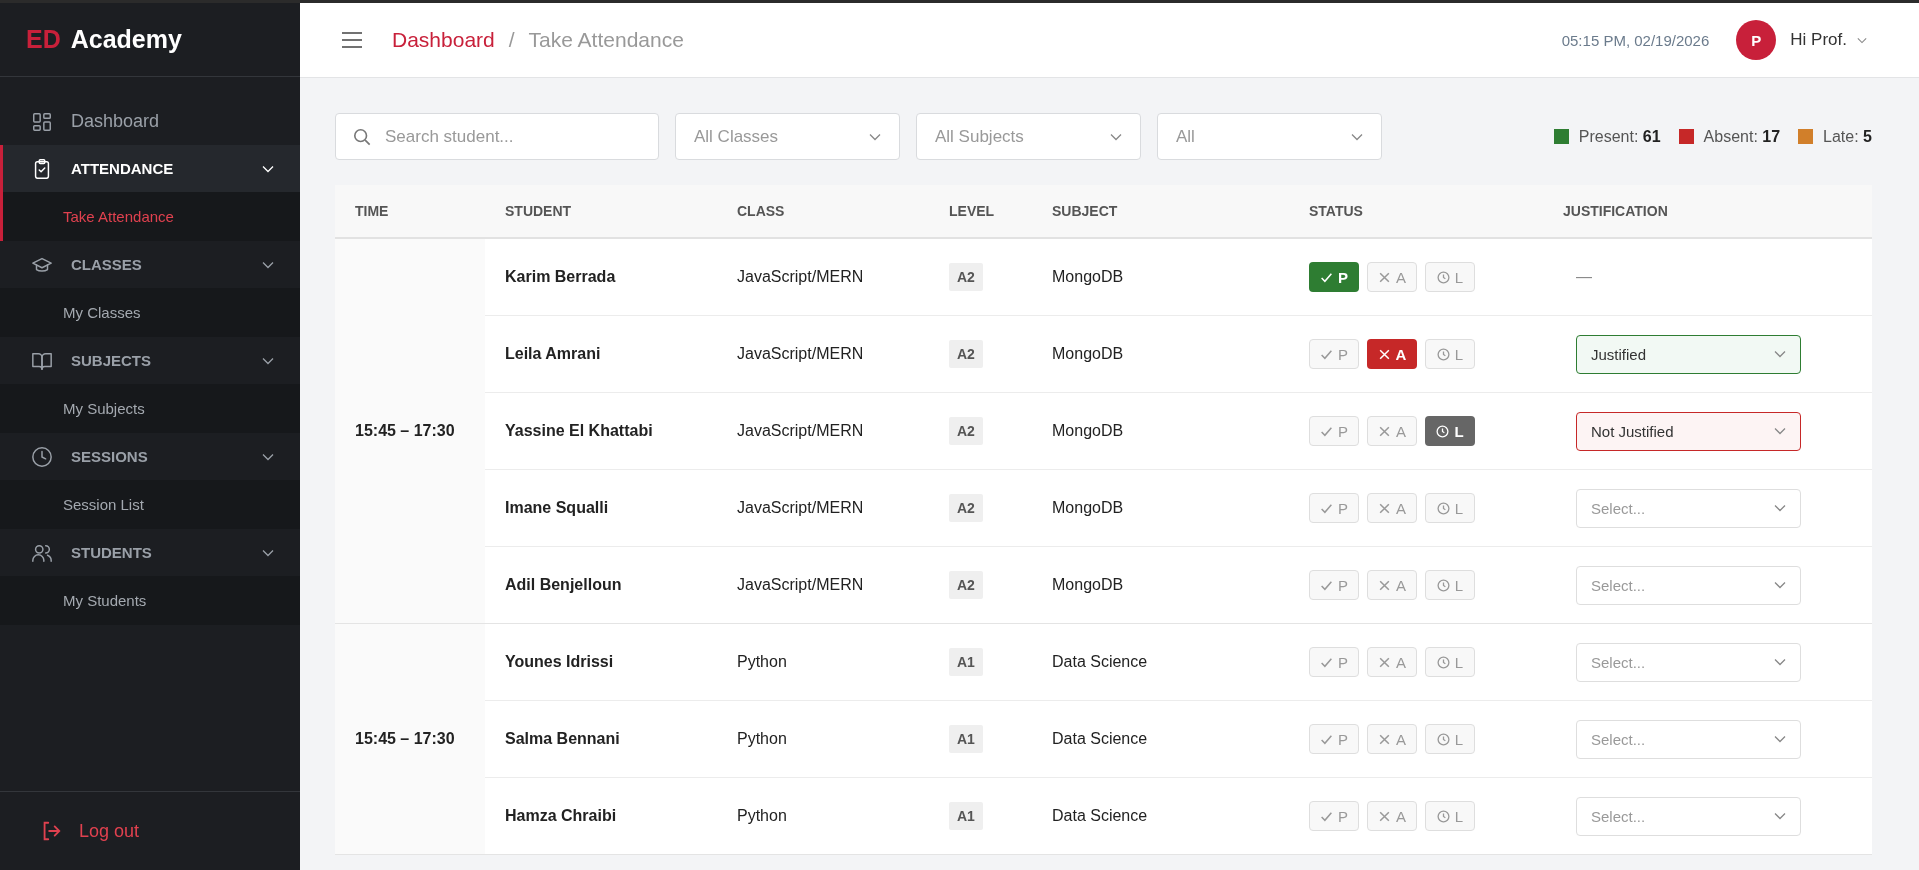 The image size is (1919, 870). Describe the element at coordinates (1085, 211) in the screenshot. I see `column-header: SUBJECT` at that location.